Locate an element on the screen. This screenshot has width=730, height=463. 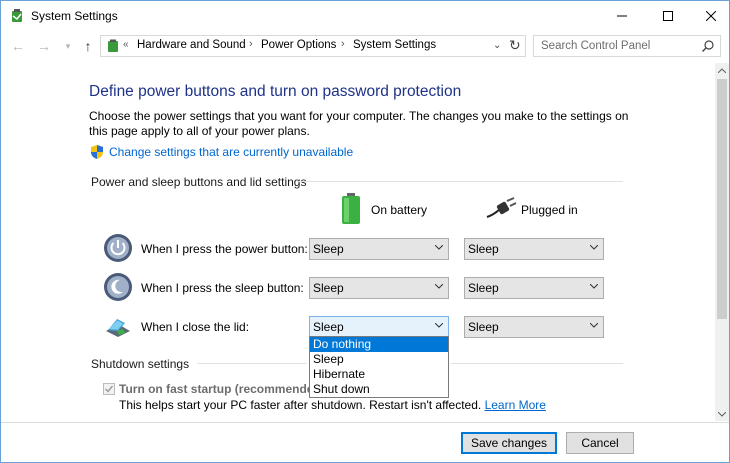
close-lid-battery-dropdown-list: Do nothing Sleep Hibernate Shut down is located at coordinates (379, 367).